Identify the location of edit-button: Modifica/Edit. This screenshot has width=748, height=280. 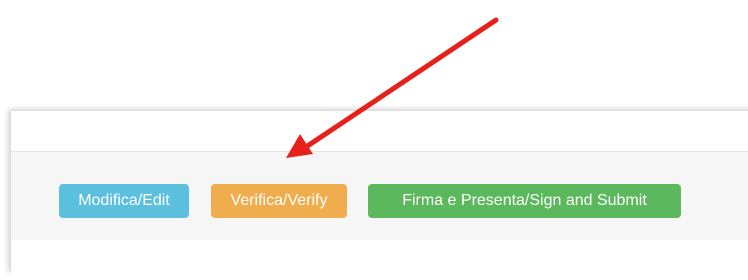
(124, 201).